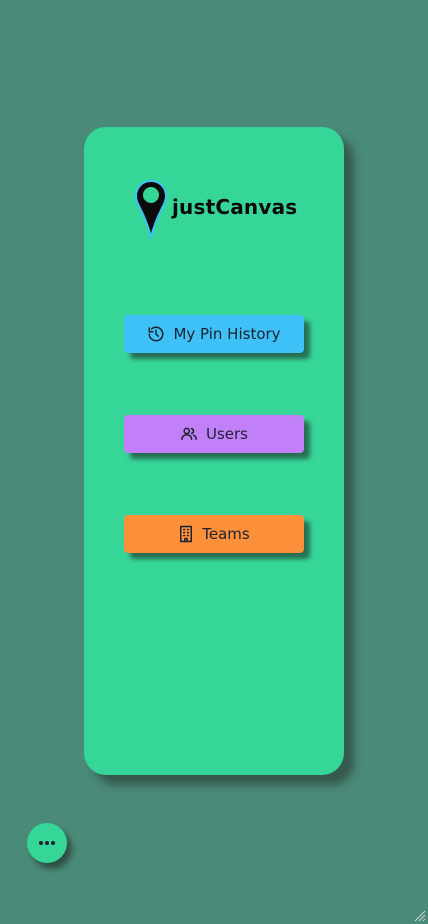  Describe the element at coordinates (186, 534) in the screenshot. I see `building-icon` at that location.